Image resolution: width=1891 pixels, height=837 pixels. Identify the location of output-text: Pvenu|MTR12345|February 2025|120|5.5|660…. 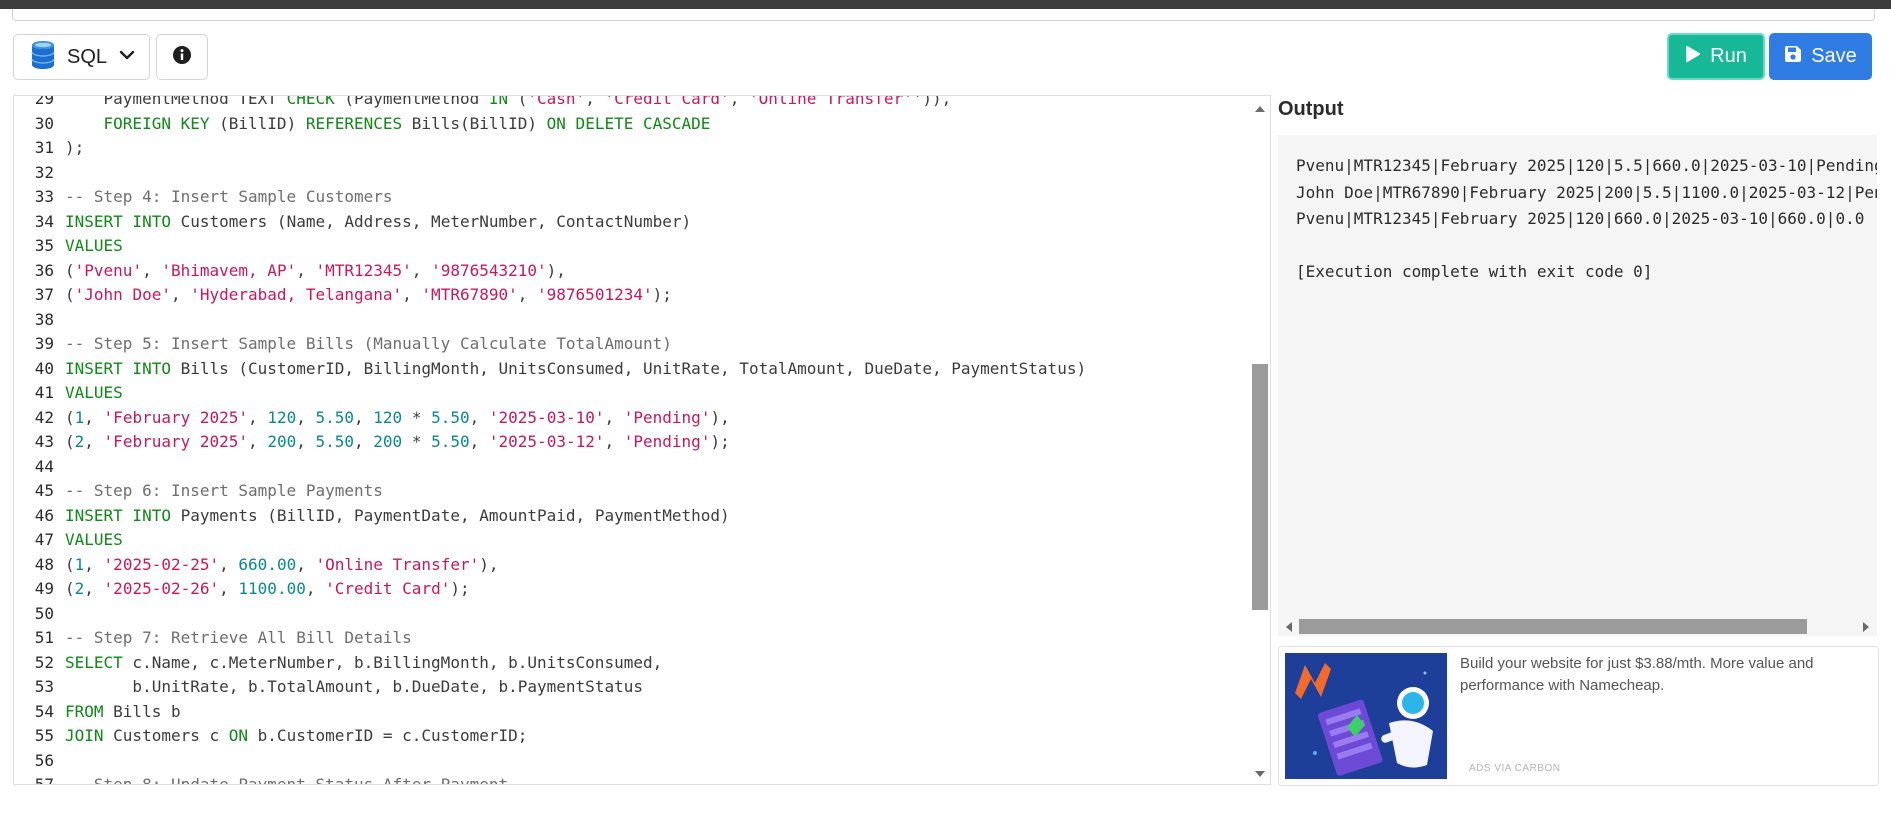
(1586, 218).